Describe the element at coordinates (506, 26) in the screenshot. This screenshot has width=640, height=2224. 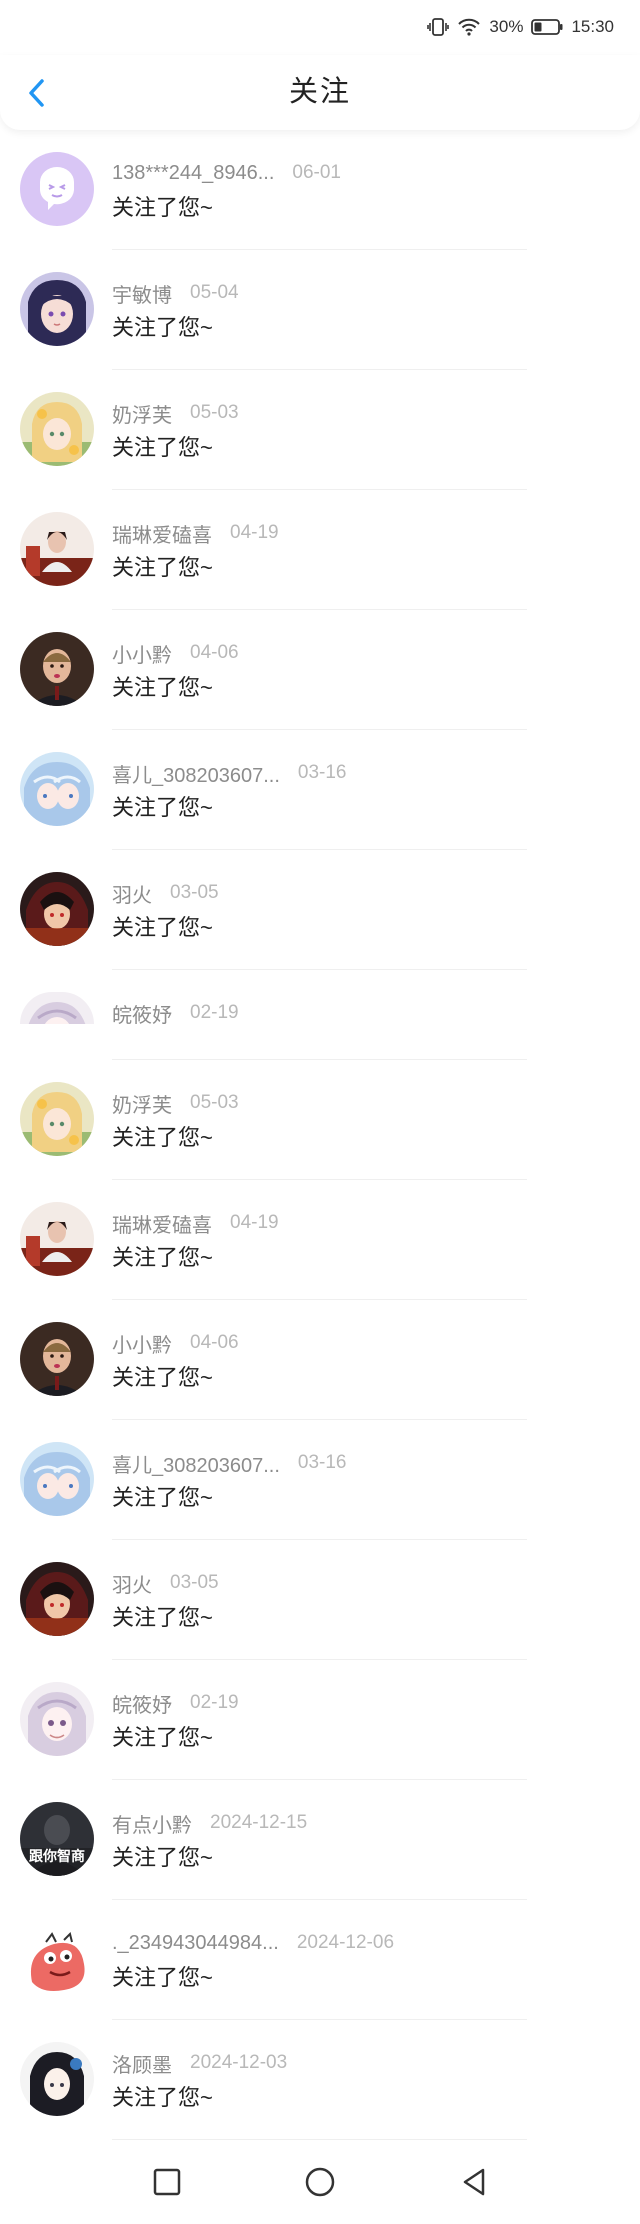
I see `battery-percent: 30%` at that location.